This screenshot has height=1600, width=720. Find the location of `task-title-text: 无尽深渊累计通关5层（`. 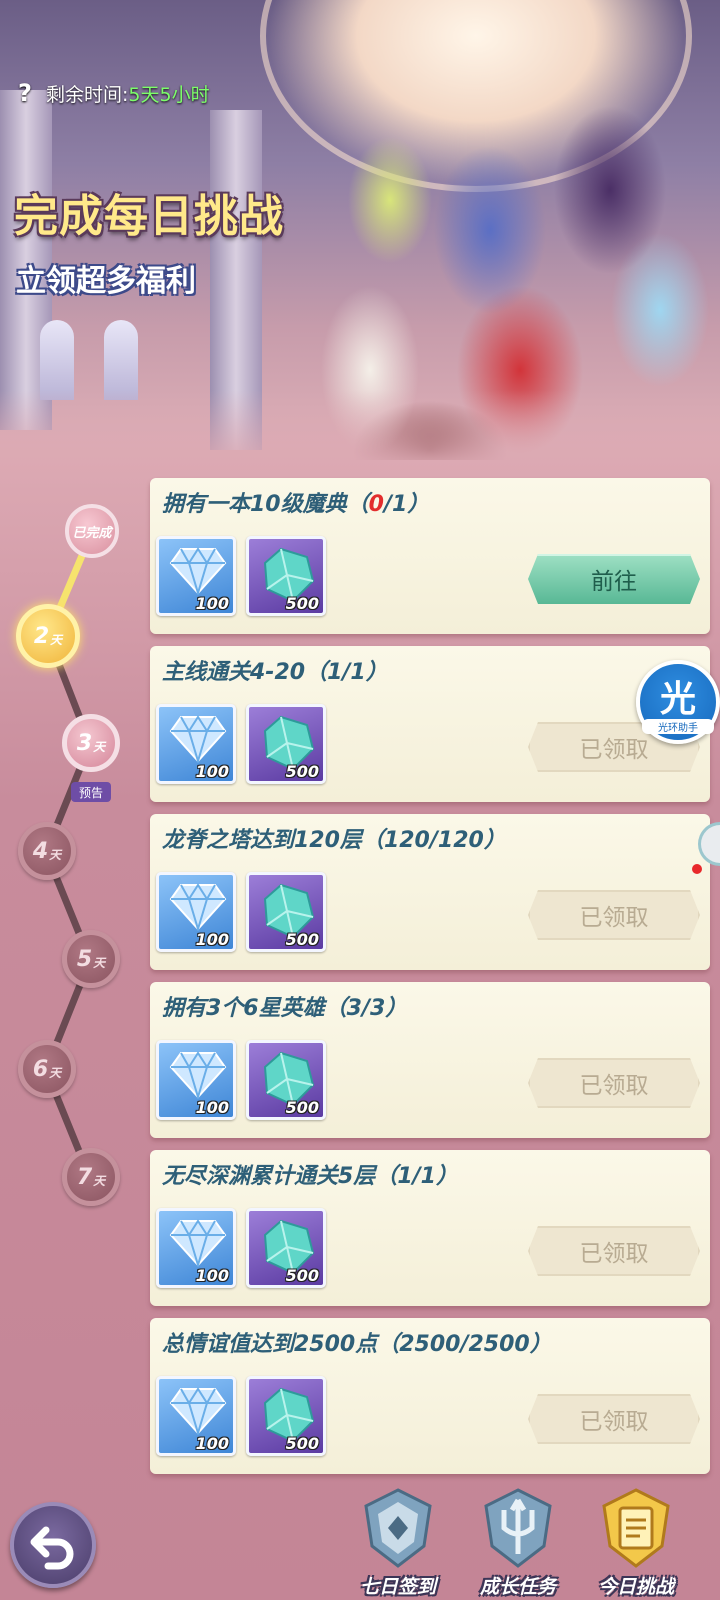

task-title-text: 无尽深渊累计通关5层（ is located at coordinates (280, 1176).